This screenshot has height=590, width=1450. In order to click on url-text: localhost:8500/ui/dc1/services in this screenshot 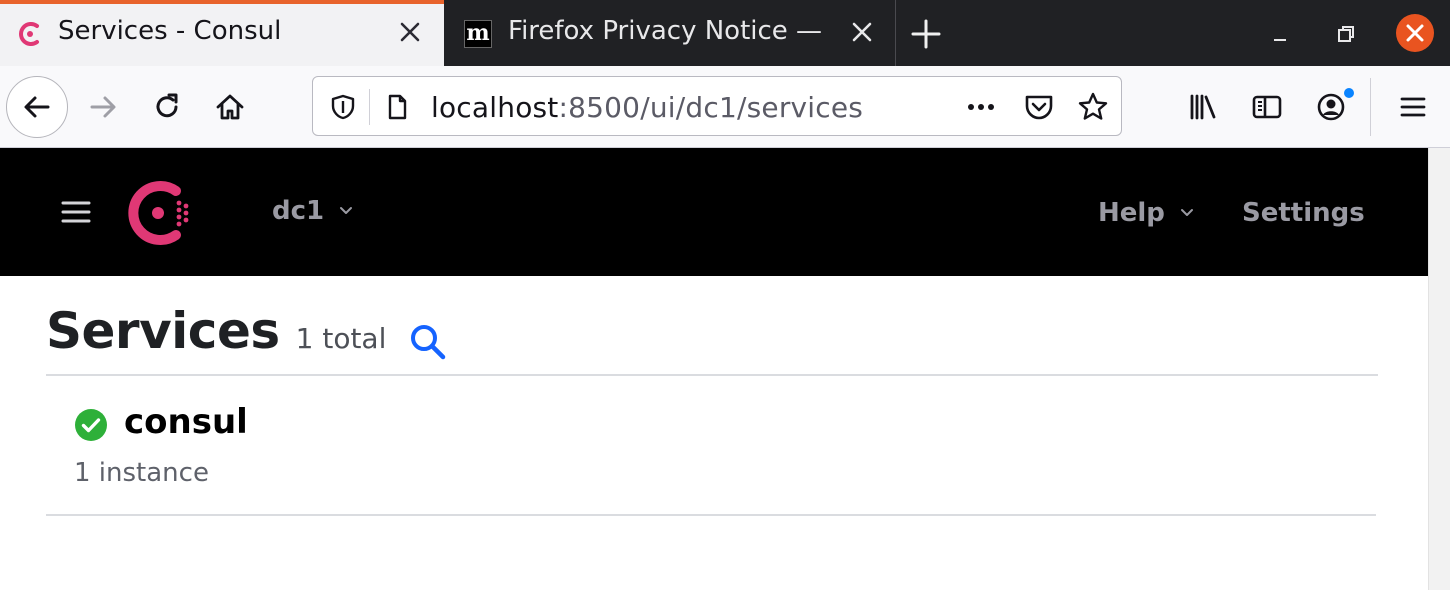, I will do `click(647, 107)`.